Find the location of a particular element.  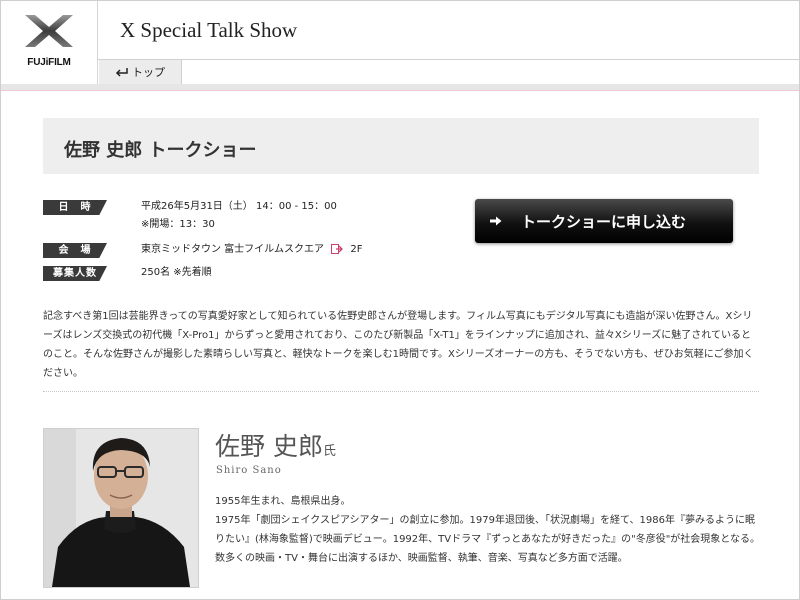

profile-name: 佐野 史郎氏 is located at coordinates (275, 445).